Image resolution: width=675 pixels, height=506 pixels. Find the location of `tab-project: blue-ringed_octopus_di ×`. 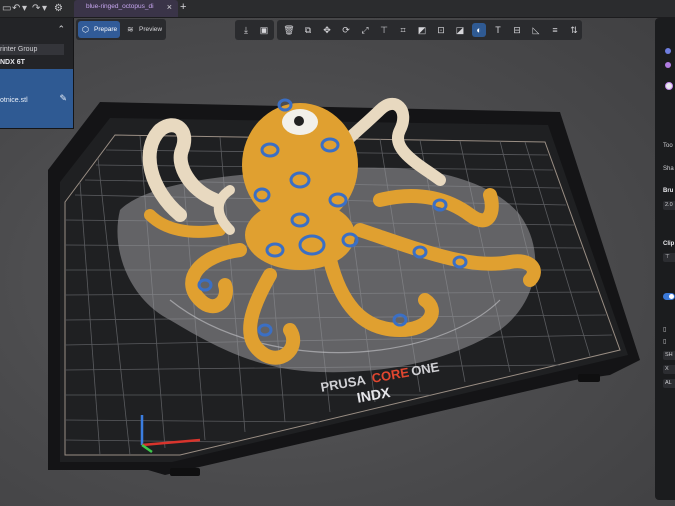

tab-project: blue-ringed_octopus_di × is located at coordinates (126, 8).